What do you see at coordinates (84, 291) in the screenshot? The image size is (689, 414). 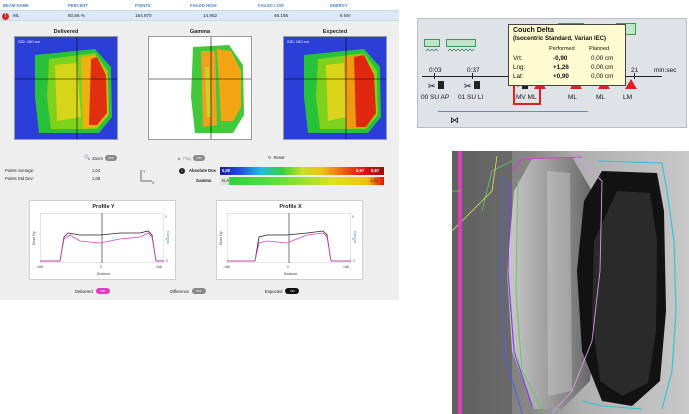 I see `delivered-legend-label: Delivered` at bounding box center [84, 291].